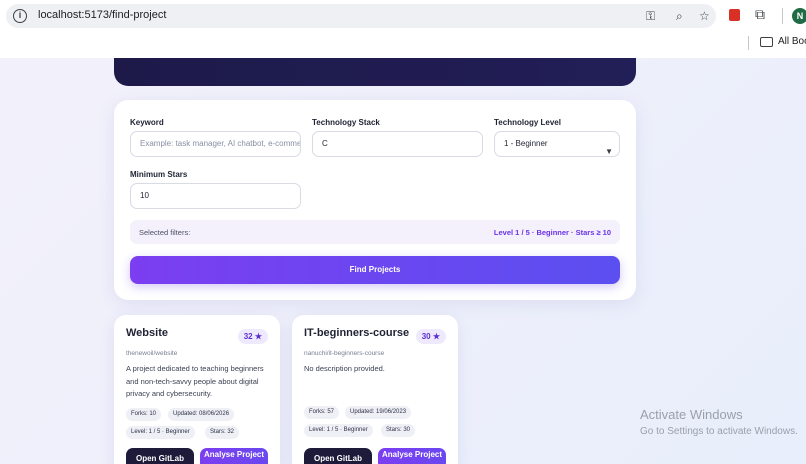  I want to click on find-projects-button: Find Projects, so click(375, 270).